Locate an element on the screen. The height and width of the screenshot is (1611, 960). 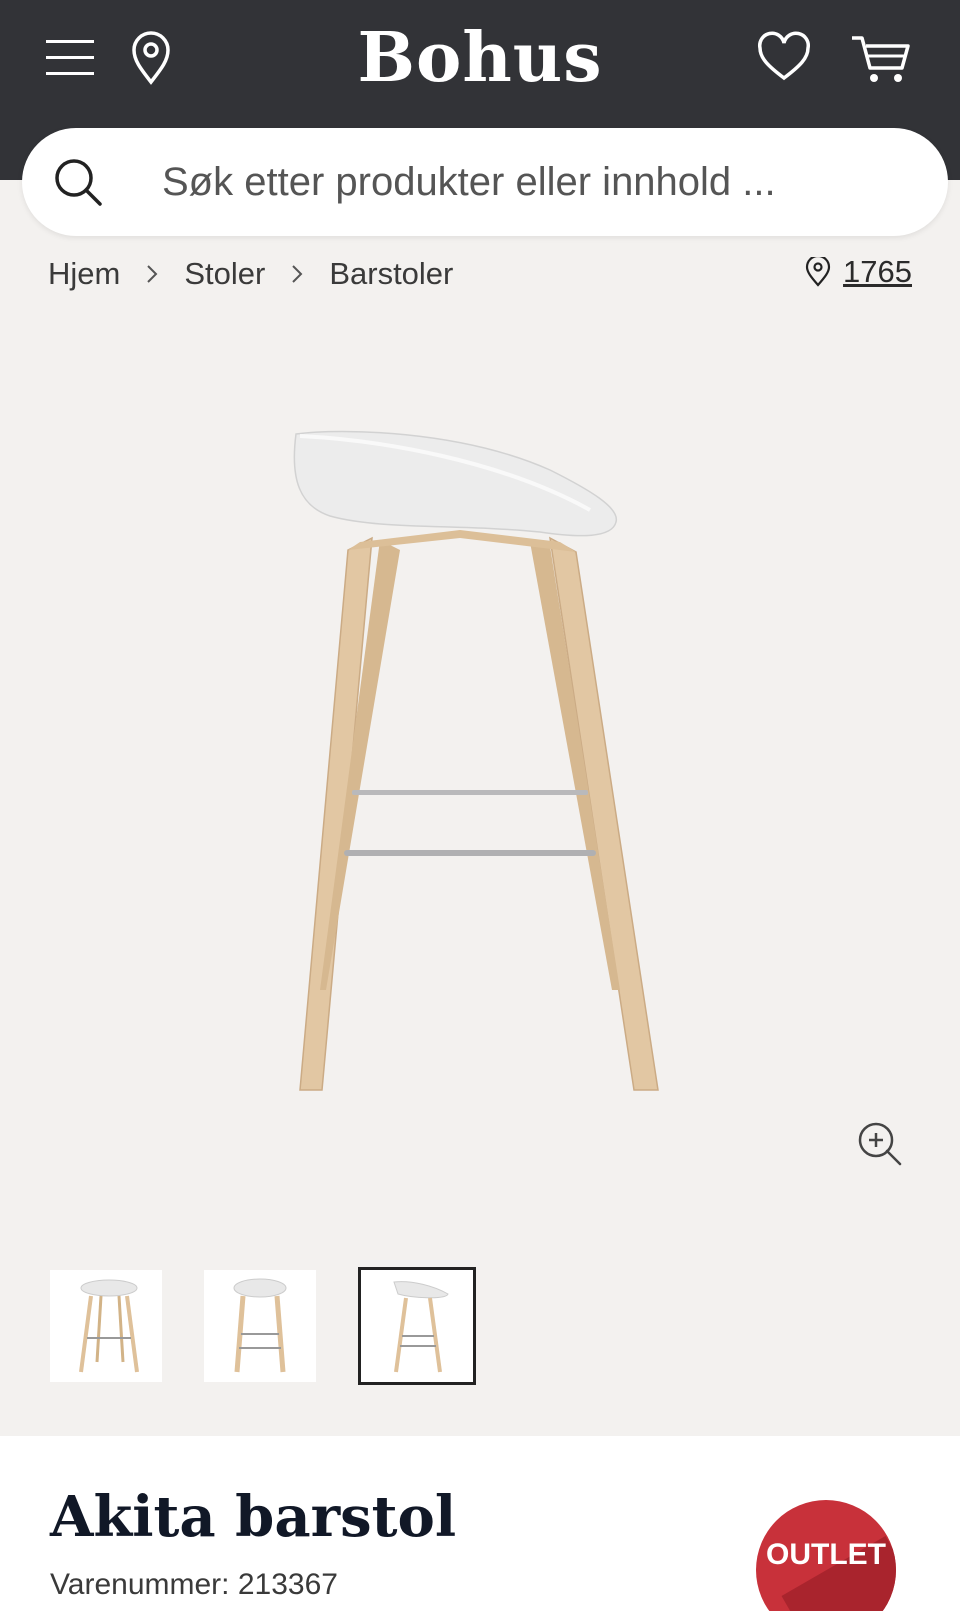
product-title: Akita barstol is located at coordinates (253, 1517).